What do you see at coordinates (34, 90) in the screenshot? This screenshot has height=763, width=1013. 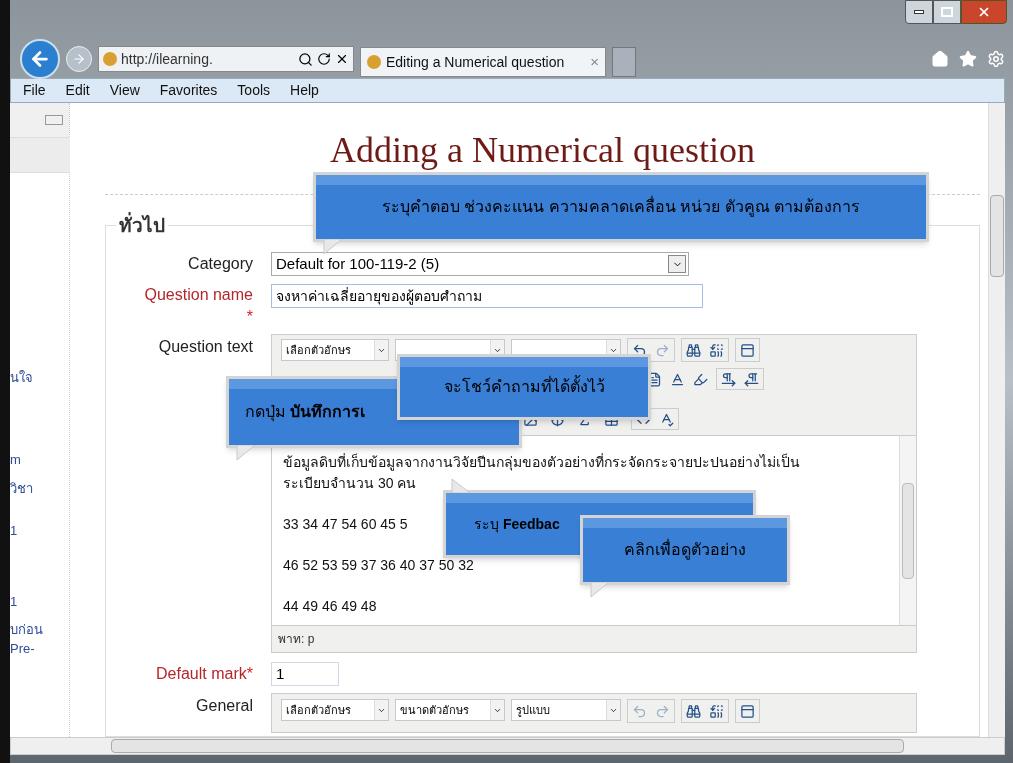 I see `menu-item: File` at bounding box center [34, 90].